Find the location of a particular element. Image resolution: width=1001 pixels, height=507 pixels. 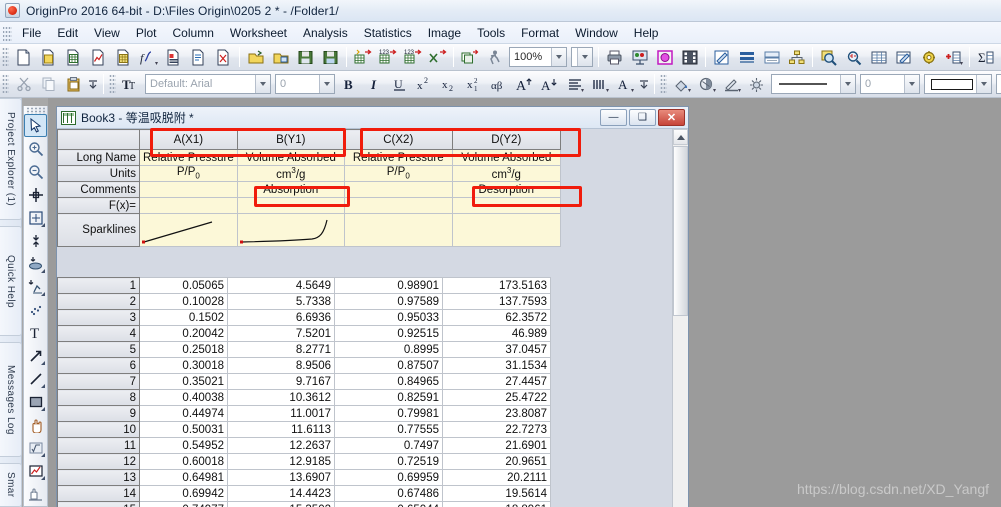

dock-tab-messages-log: Messages Log is located at coordinates (11, 399).